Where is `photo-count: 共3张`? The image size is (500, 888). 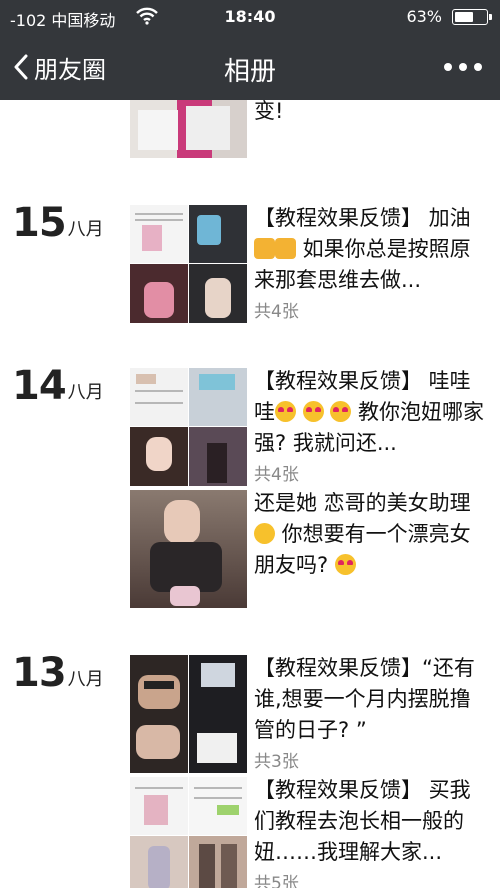
photo-count: 共3张 is located at coordinates (276, 762).